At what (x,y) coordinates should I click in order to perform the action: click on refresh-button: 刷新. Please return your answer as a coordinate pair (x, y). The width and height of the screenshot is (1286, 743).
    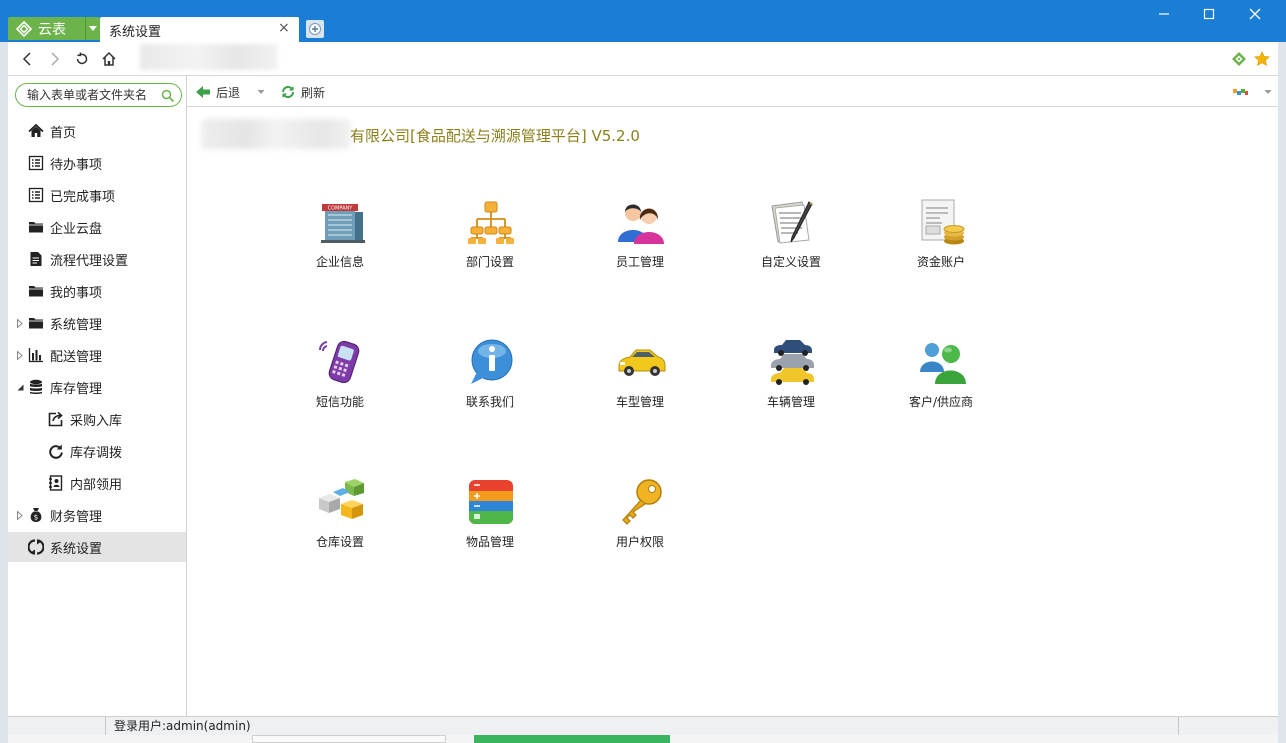
    Looking at the image, I should click on (303, 92).